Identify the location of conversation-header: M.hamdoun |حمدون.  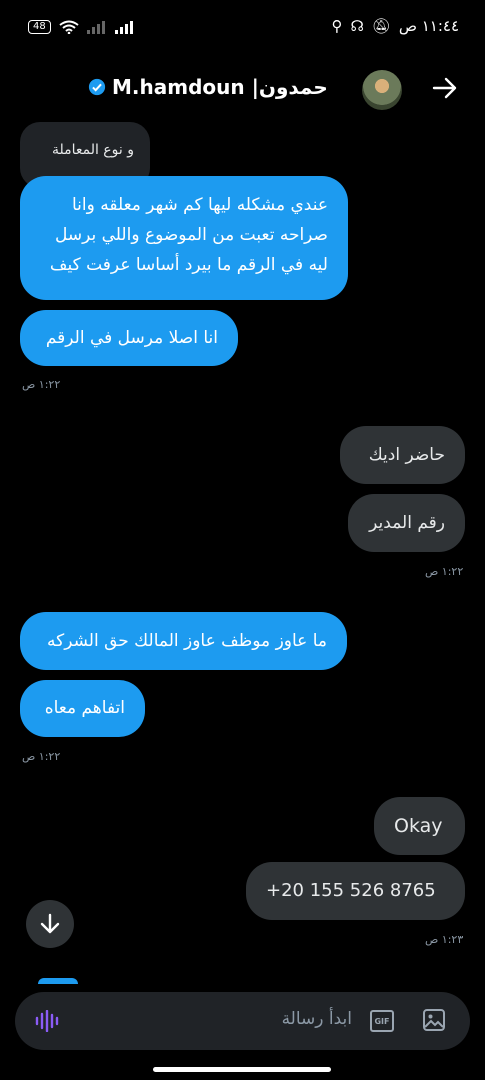
(242, 89).